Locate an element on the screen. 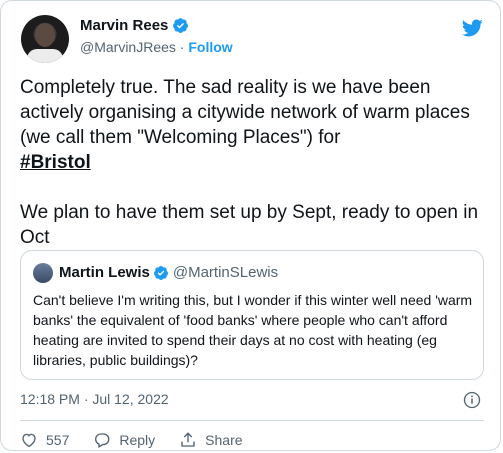 This screenshot has width=503, height=453. author-handle: @MarvinJRees is located at coordinates (128, 47).